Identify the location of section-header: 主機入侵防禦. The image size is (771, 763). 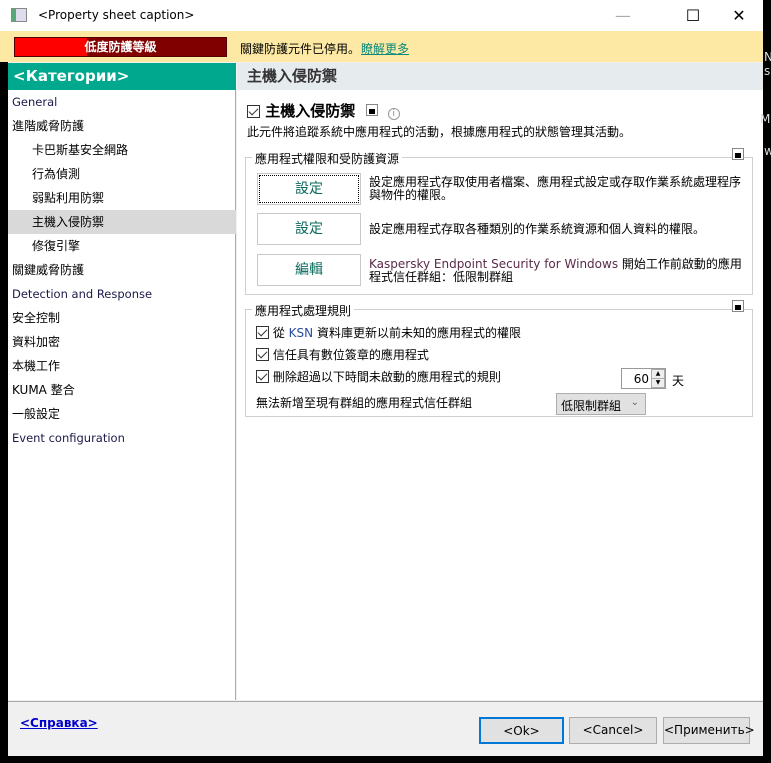
(500, 76).